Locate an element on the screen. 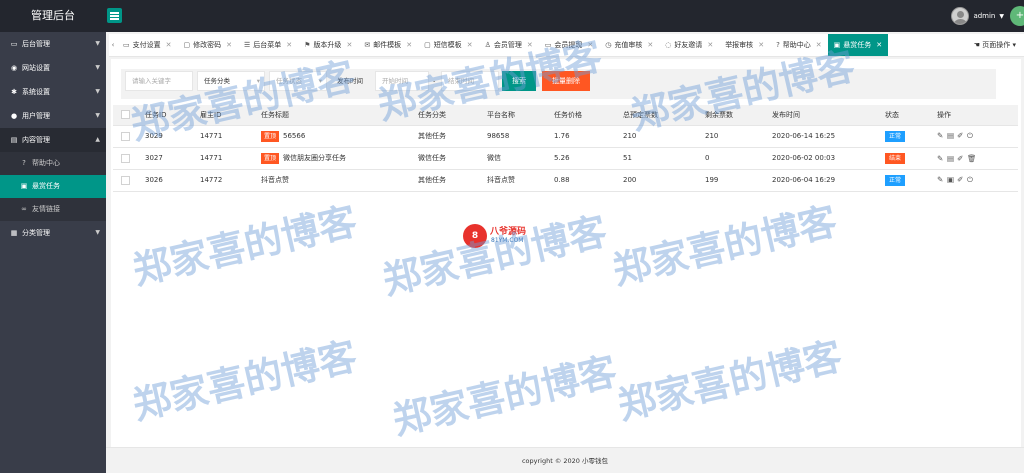 This screenshot has width=1024, height=473. gear-icon: ✱ is located at coordinates (14, 92).